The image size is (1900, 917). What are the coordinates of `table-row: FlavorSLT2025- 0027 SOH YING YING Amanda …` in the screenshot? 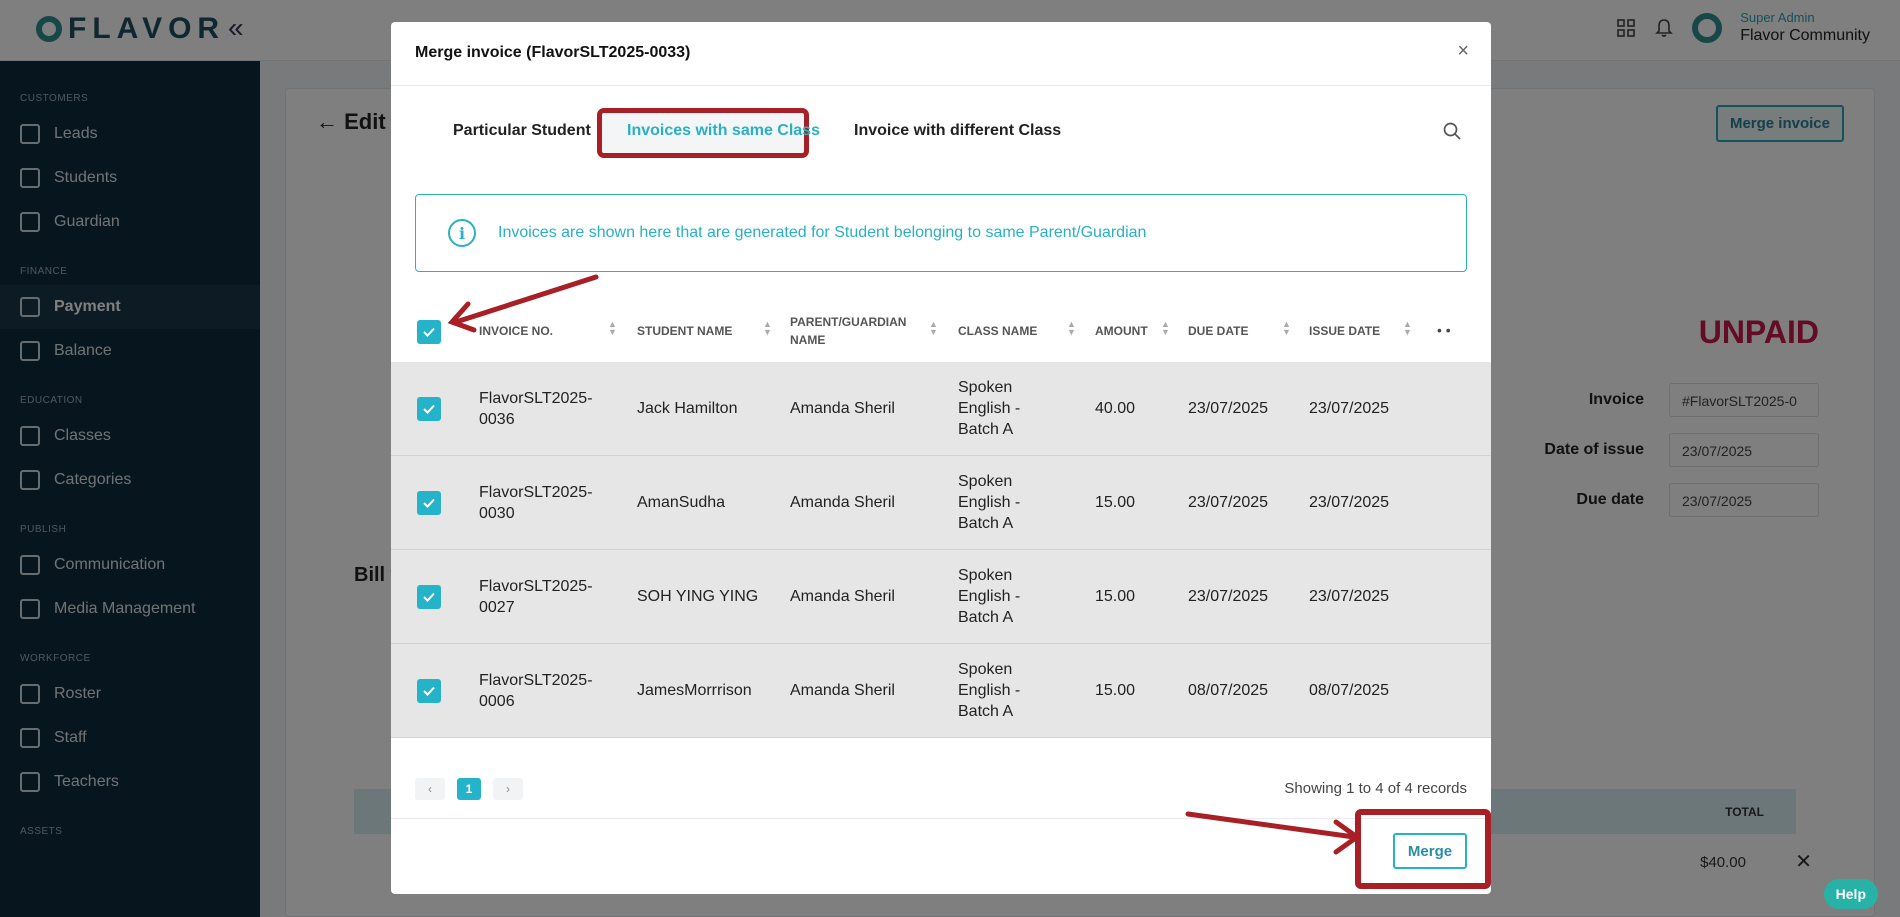 It's located at (941, 597).